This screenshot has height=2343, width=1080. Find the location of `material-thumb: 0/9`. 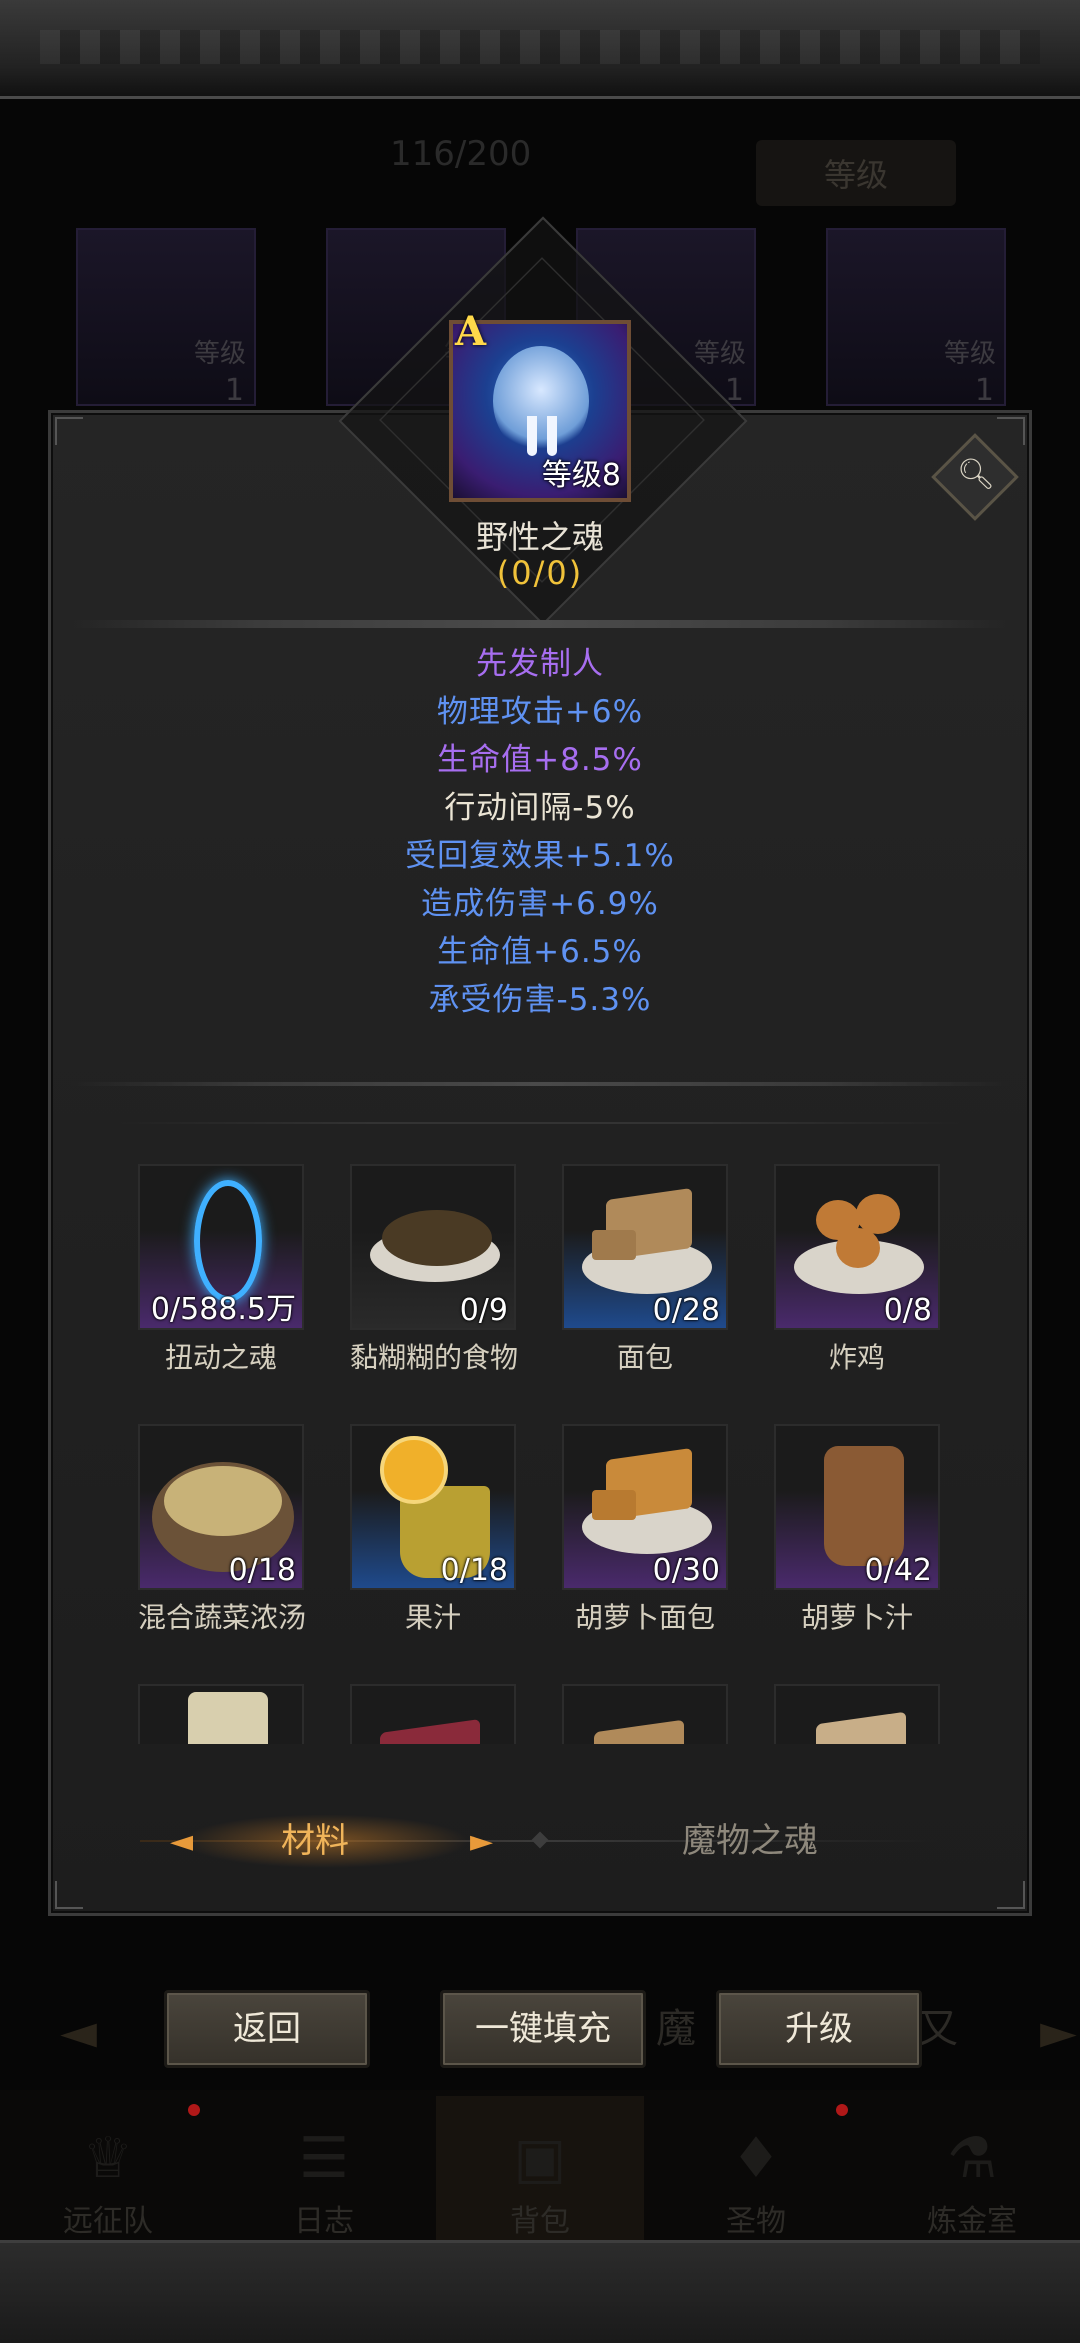

material-thumb: 0/9 is located at coordinates (433, 1247).